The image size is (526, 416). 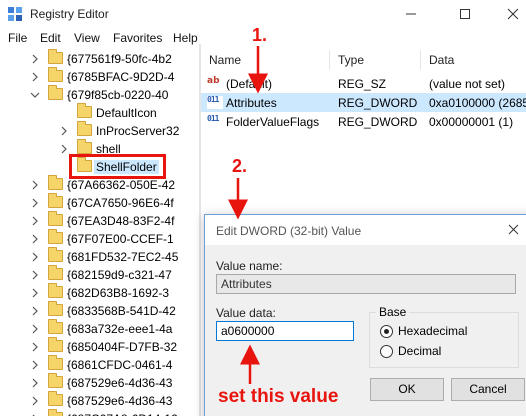 What do you see at coordinates (285, 331) in the screenshot?
I see `value-data-field` at bounding box center [285, 331].